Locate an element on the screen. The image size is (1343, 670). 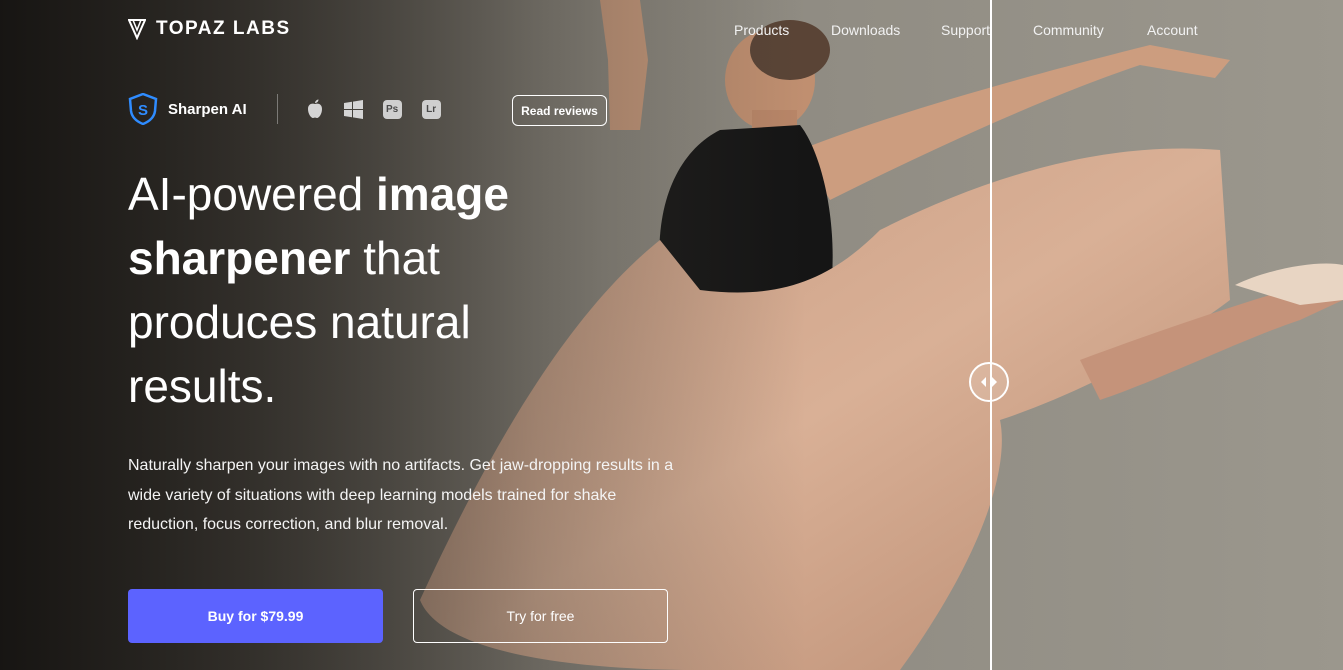
divider is located at coordinates (277, 109).